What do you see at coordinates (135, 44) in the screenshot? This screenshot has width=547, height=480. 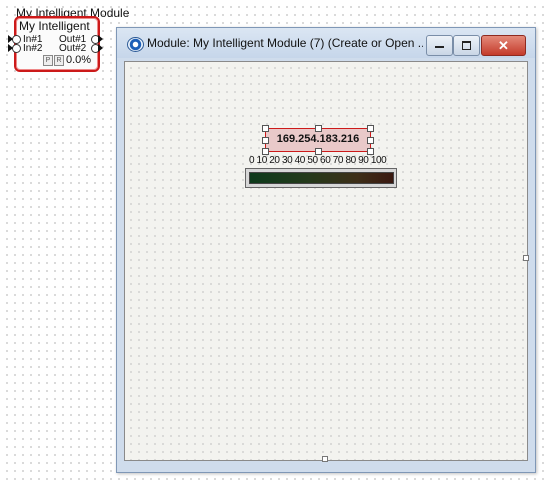 I see `app-eye-icon` at bounding box center [135, 44].